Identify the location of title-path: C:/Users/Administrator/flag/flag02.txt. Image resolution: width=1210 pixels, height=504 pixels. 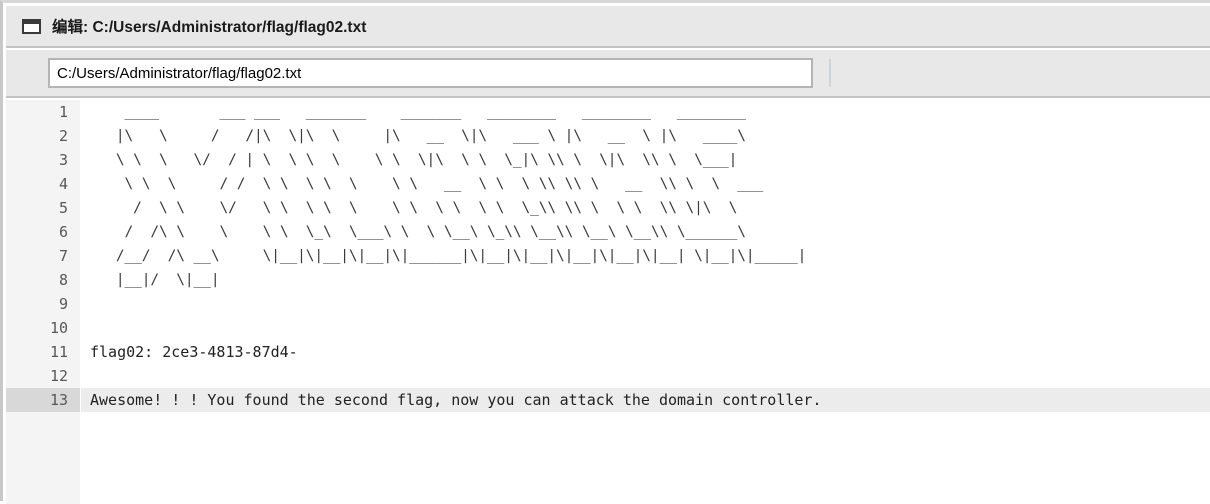
(229, 27).